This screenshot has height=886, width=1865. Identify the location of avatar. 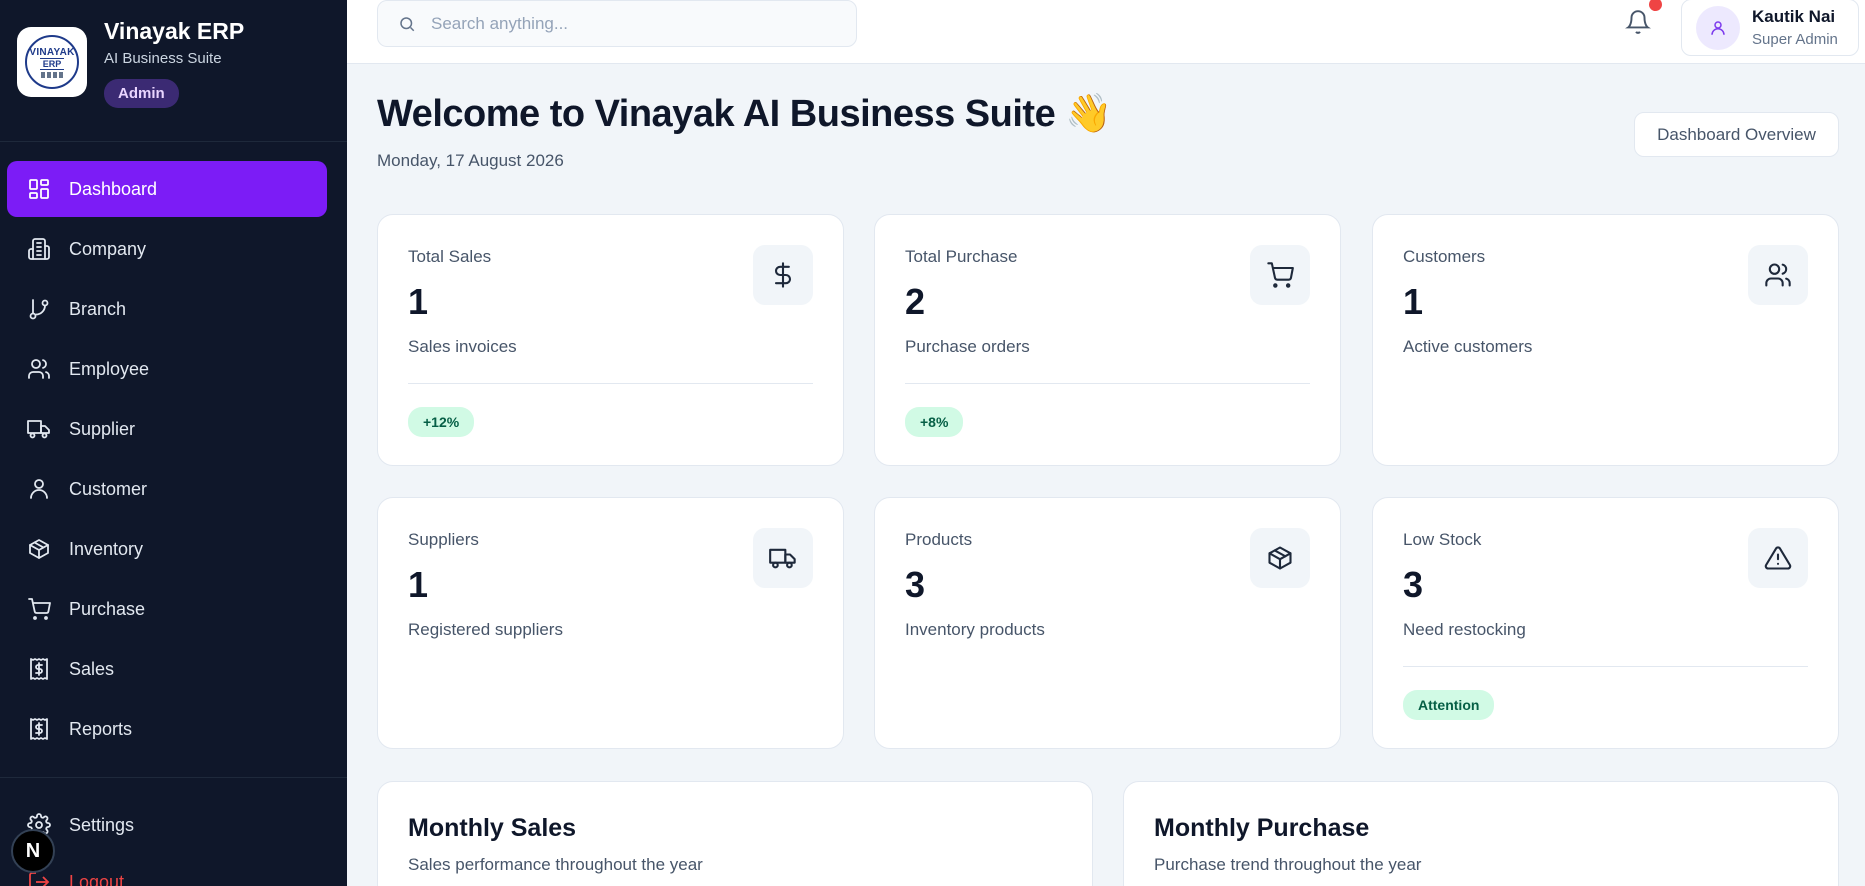
(1718, 27).